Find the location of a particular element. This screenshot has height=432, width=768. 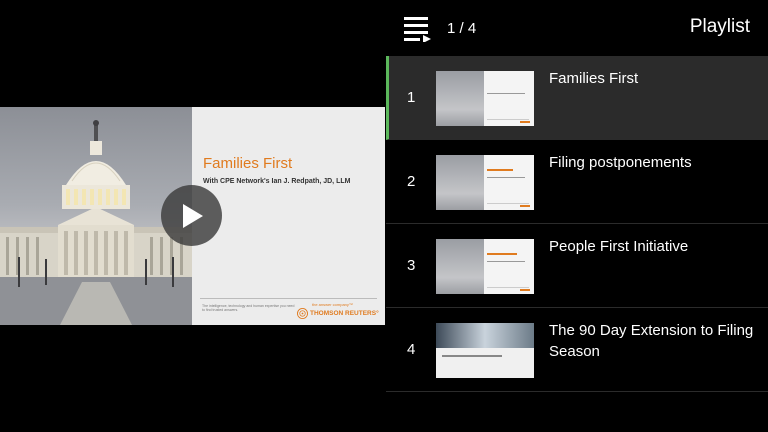

playlist-header: 1 / 4 Playlist is located at coordinates (577, 28).